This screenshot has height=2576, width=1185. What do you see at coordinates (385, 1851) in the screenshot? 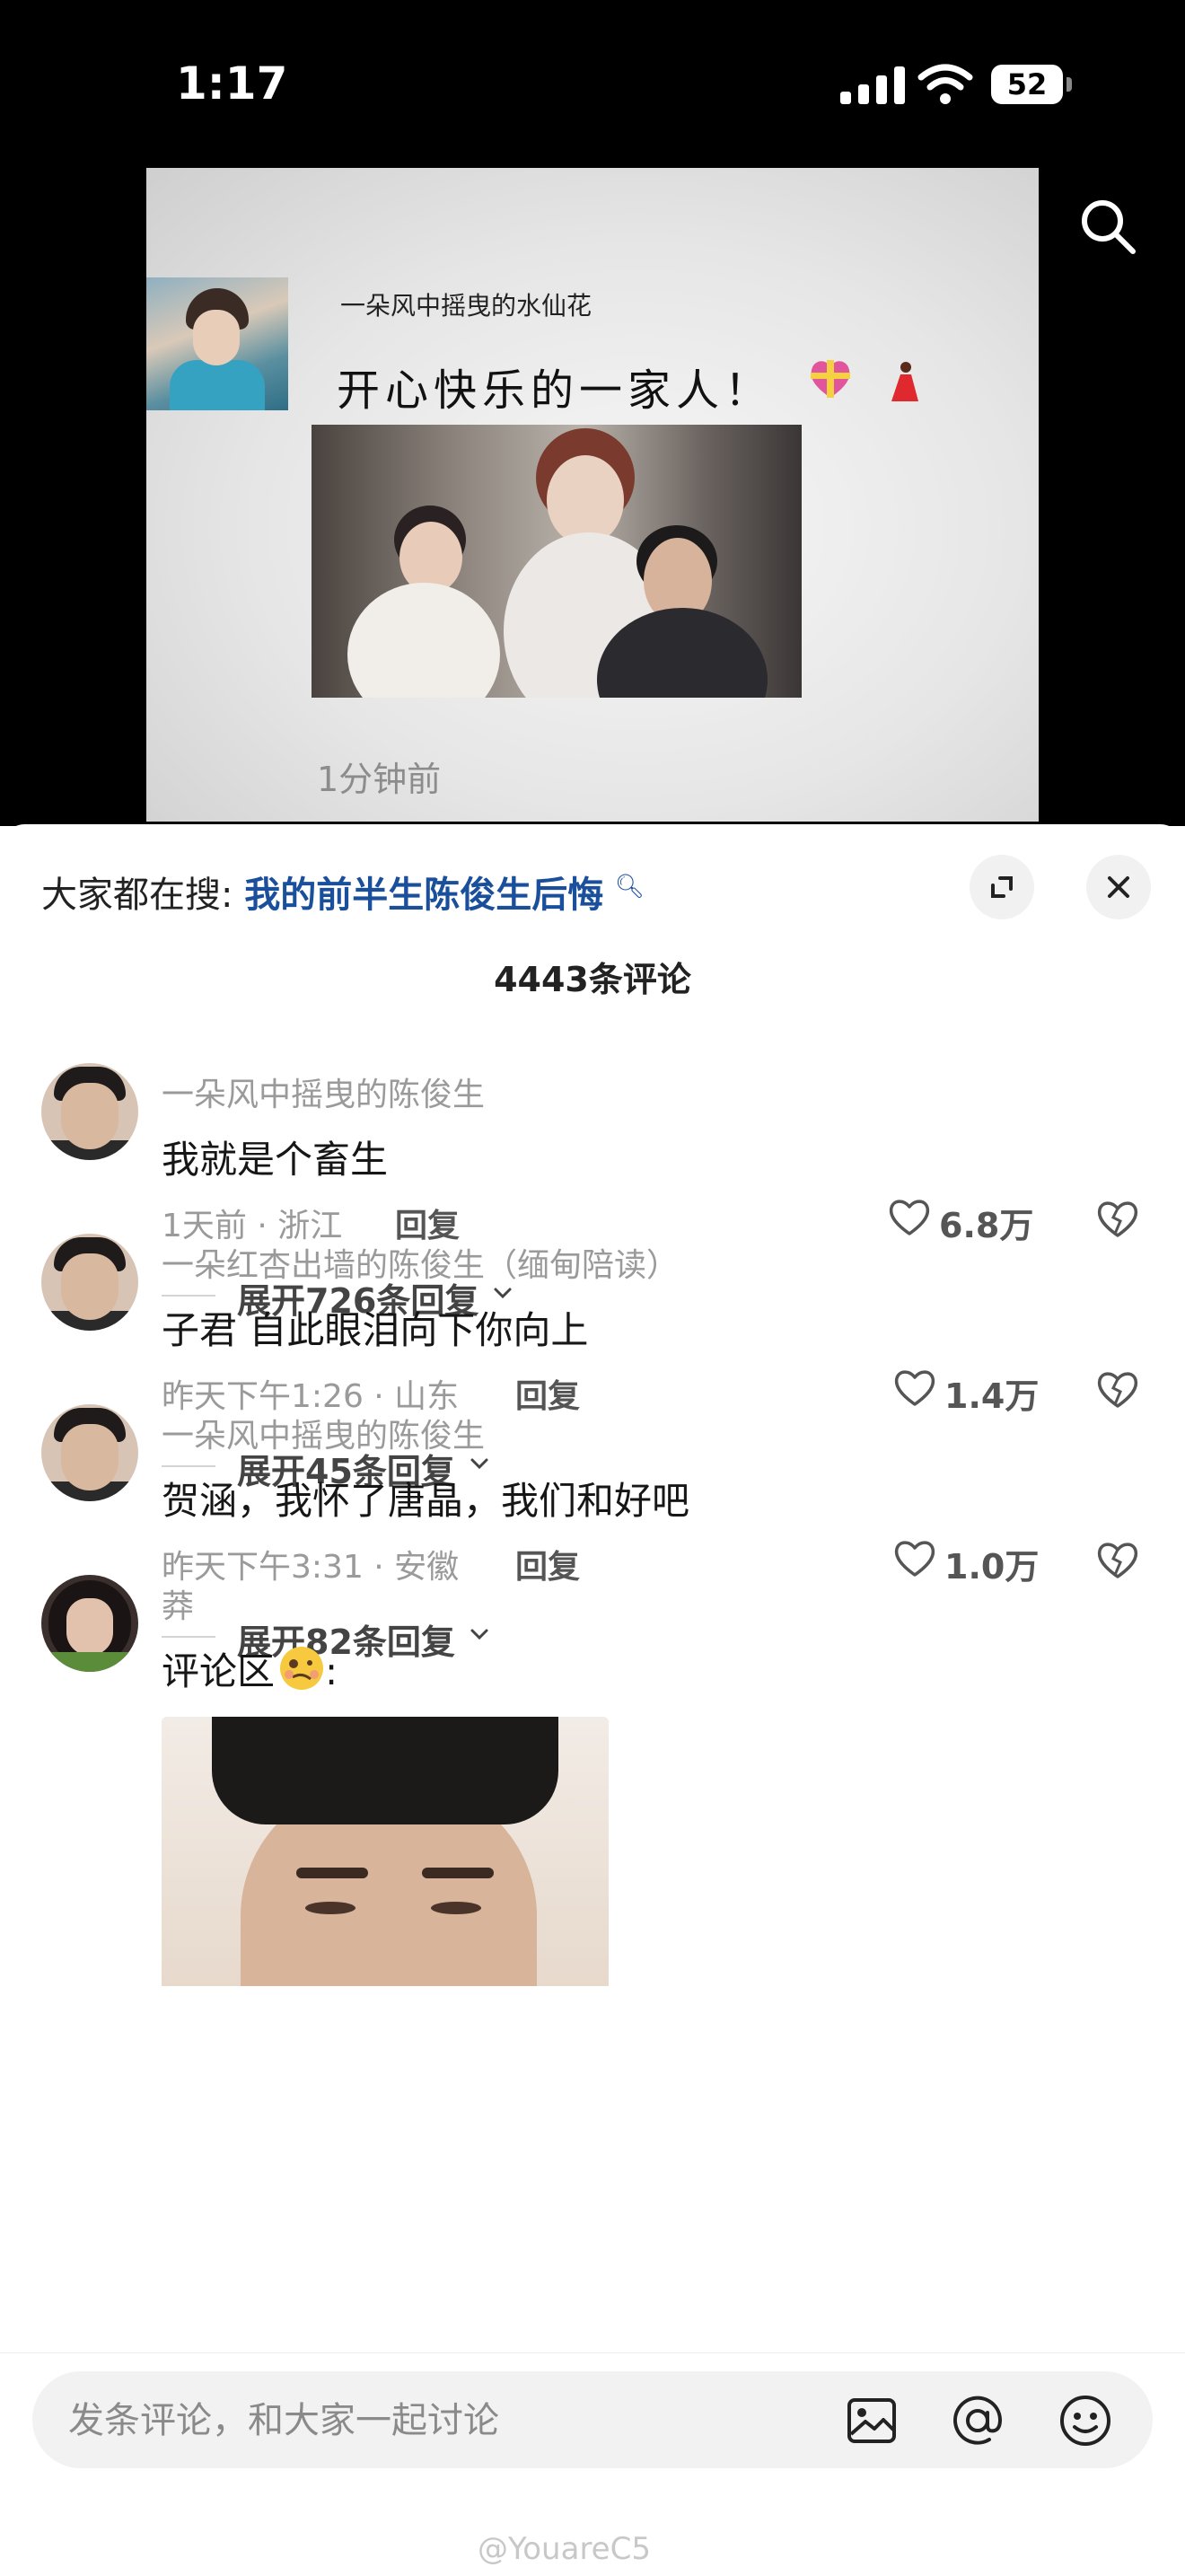
I see `comment-image` at bounding box center [385, 1851].